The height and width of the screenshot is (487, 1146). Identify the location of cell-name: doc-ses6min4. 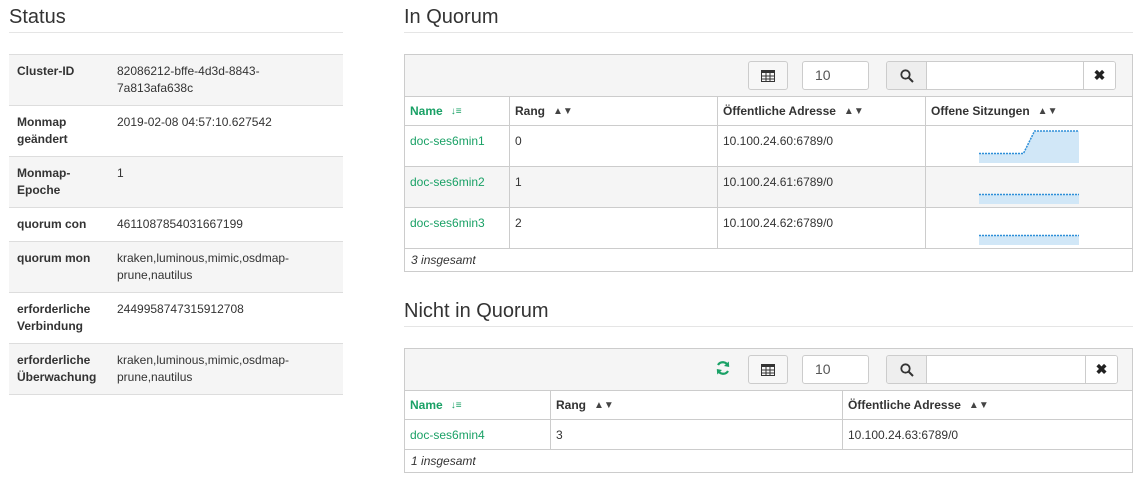
(478, 434).